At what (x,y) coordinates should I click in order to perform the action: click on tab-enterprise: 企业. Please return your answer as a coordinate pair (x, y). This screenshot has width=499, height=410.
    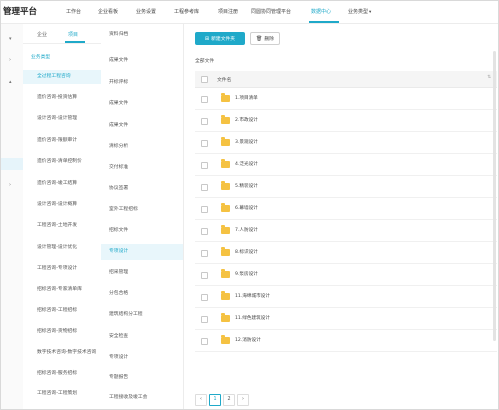
    Looking at the image, I should click on (42, 34).